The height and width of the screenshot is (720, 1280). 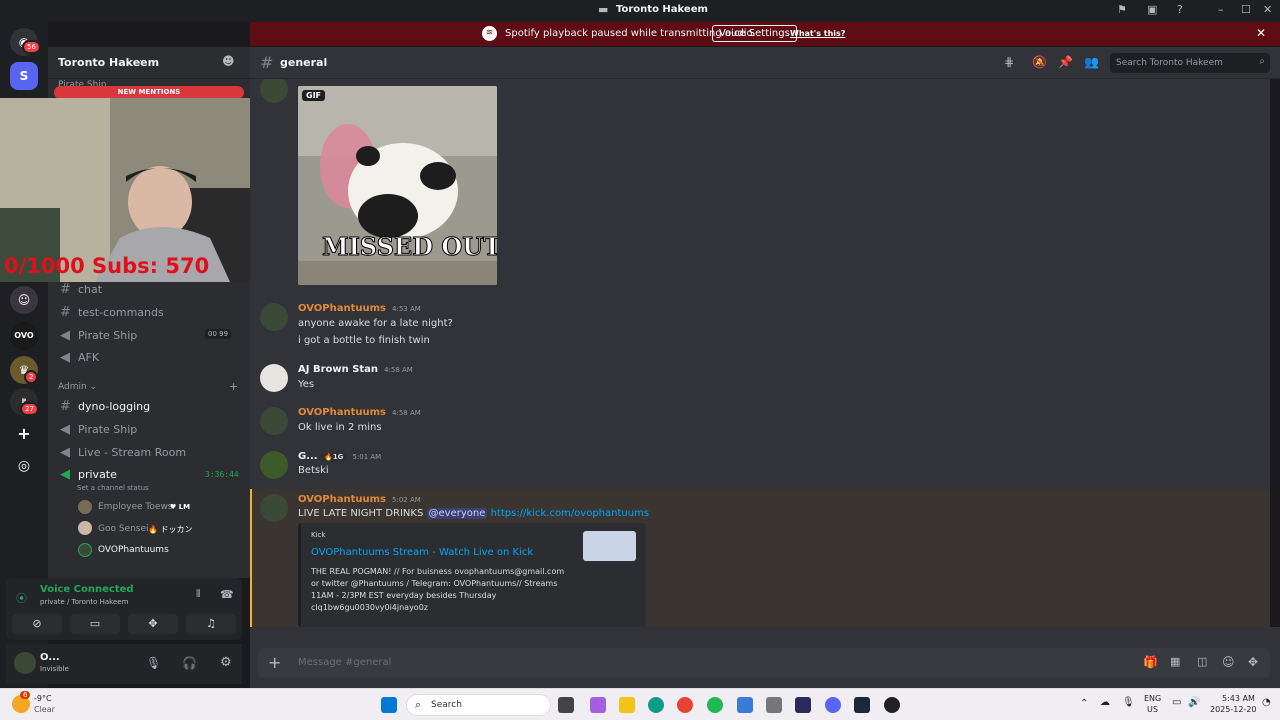 What do you see at coordinates (656, 705) in the screenshot?
I see `edge-icon` at bounding box center [656, 705].